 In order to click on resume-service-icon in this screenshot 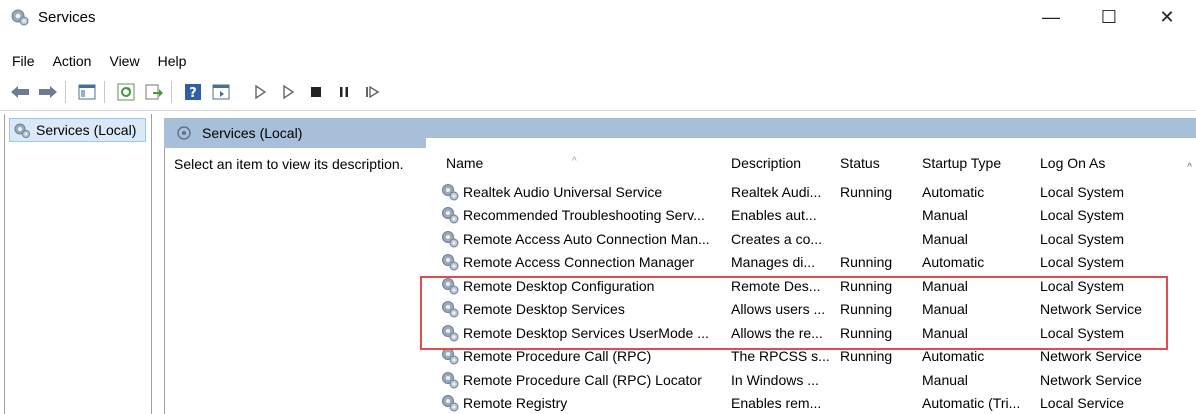, I will do `click(372, 92)`.